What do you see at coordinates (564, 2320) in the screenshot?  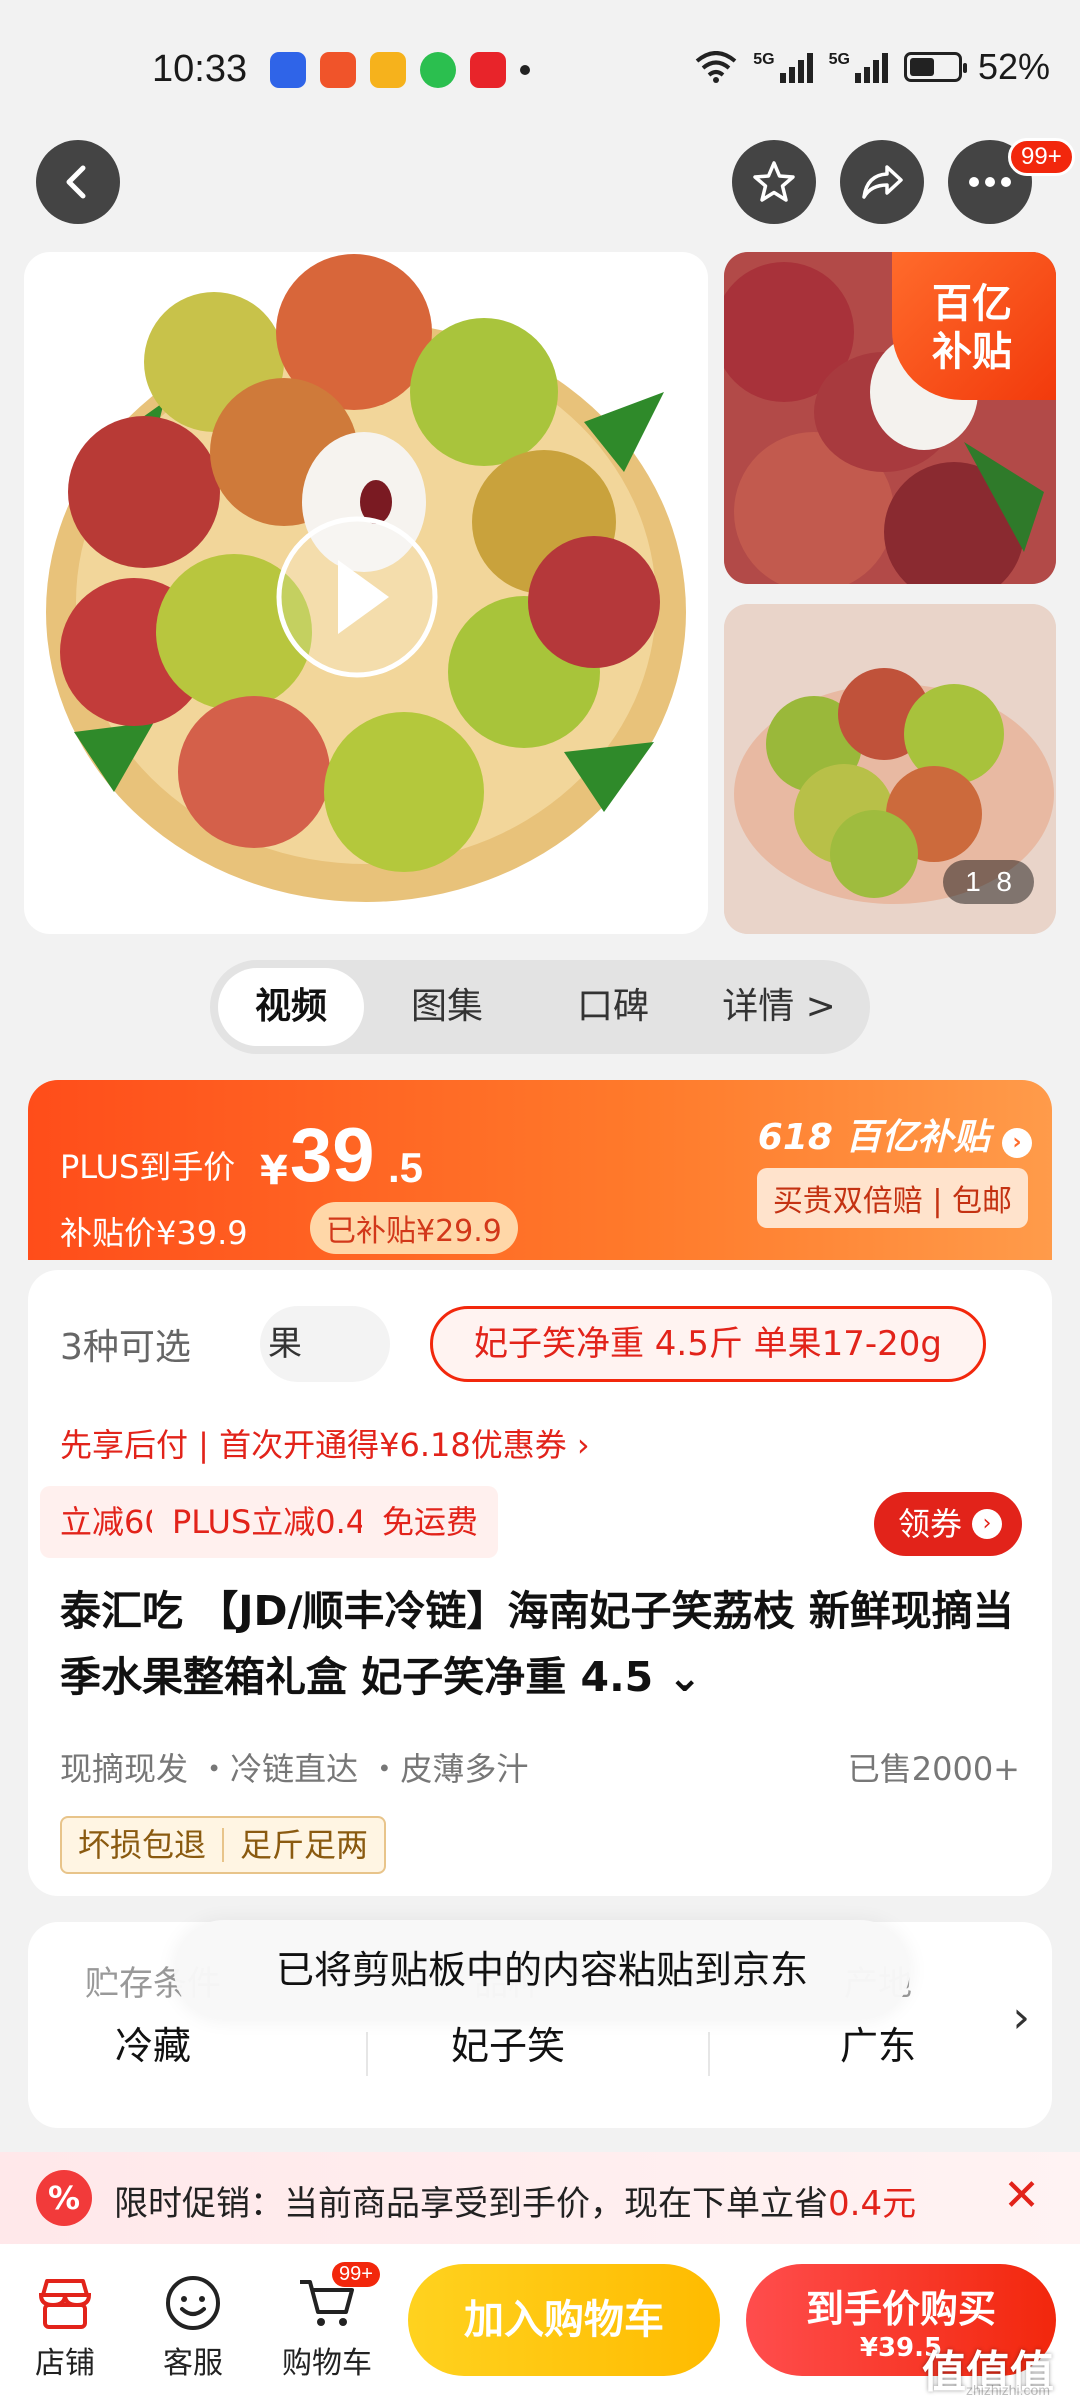 I see `add-to-cart-button: 加入购物车` at bounding box center [564, 2320].